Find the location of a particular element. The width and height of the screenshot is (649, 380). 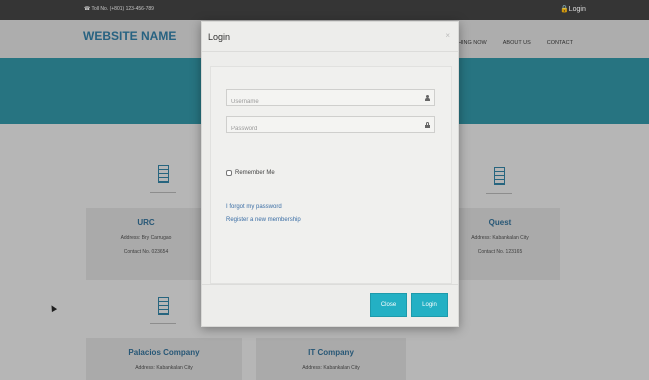

password-input is located at coordinates (330, 129).